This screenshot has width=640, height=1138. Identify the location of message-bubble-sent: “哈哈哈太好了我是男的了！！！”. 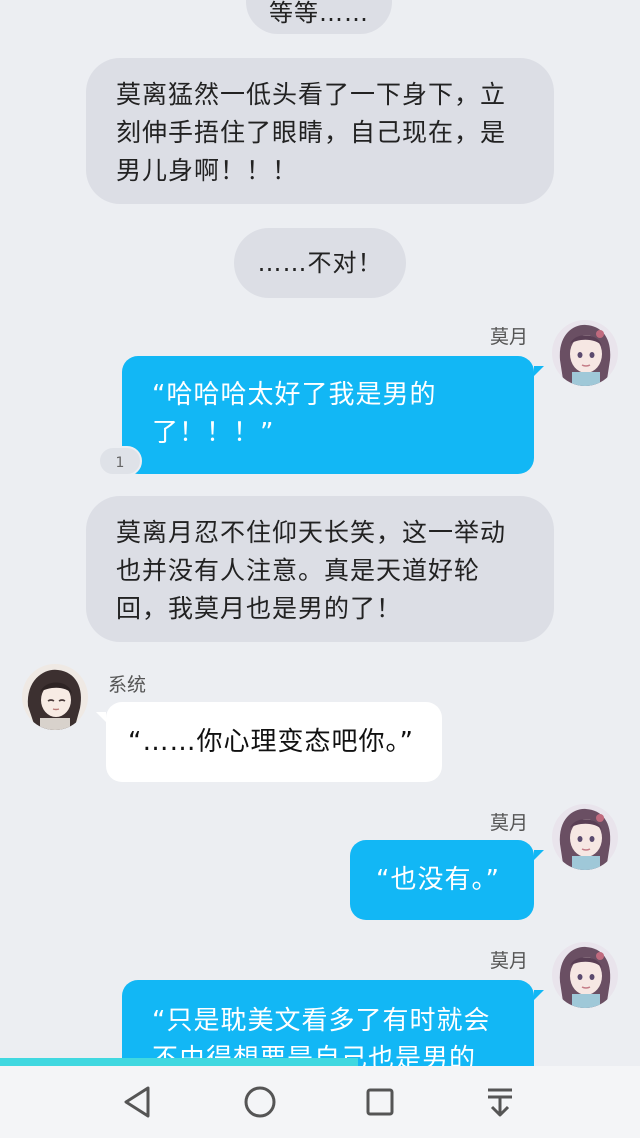
(328, 415).